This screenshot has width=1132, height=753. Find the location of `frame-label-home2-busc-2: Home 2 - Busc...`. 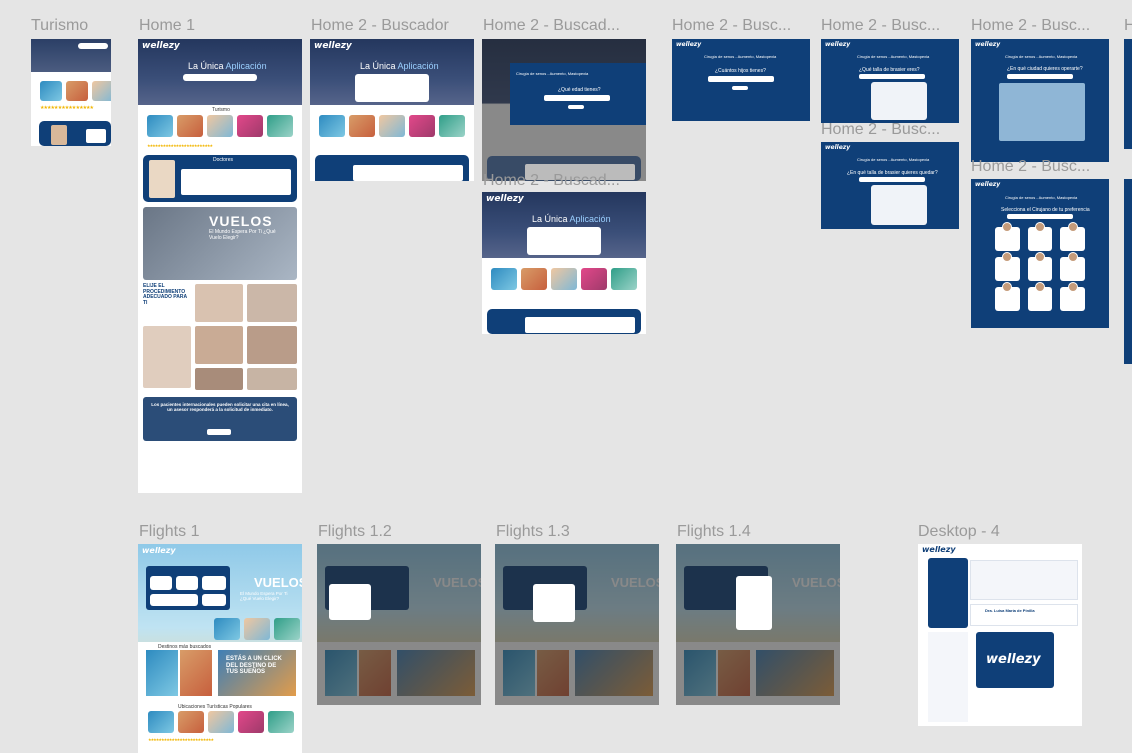

frame-label-home2-busc-2: Home 2 - Busc... is located at coordinates (880, 26).